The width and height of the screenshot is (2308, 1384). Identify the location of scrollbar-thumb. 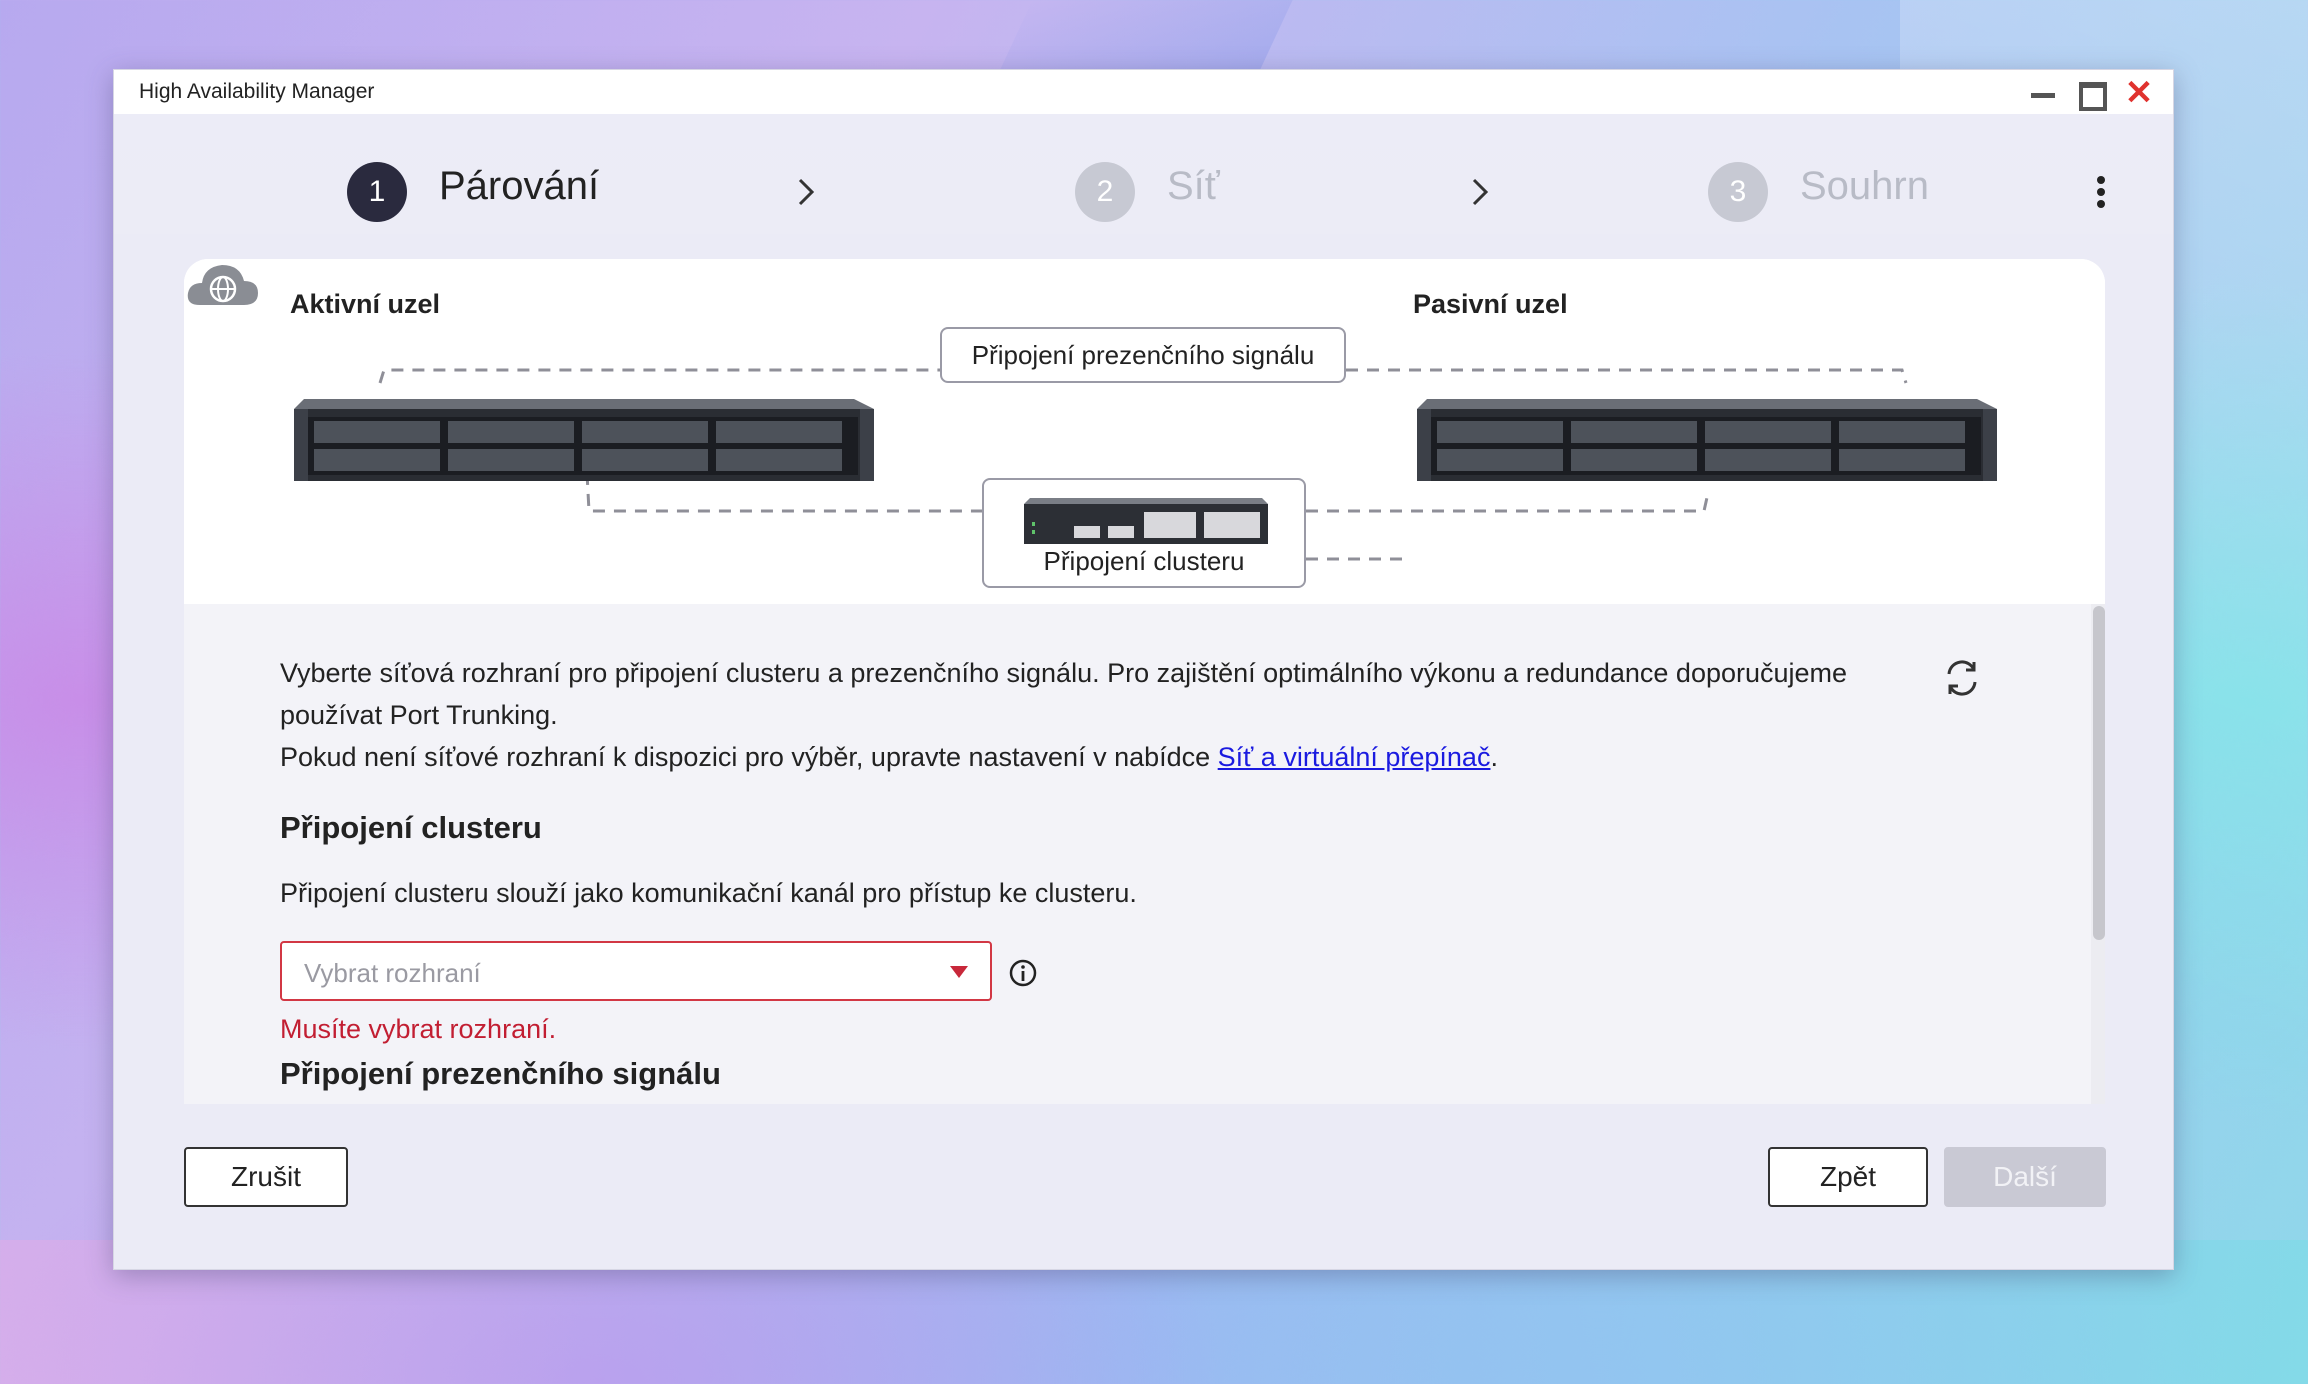
(2099, 773).